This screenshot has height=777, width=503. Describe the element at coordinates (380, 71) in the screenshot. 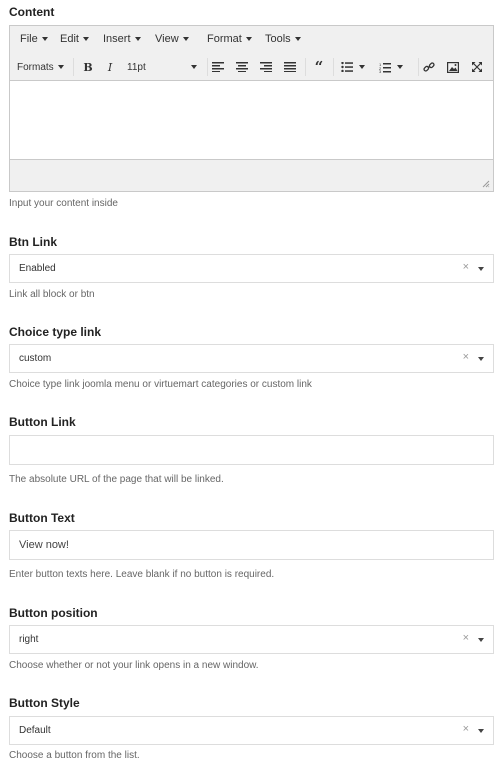

I see `svg-text: 3` at that location.